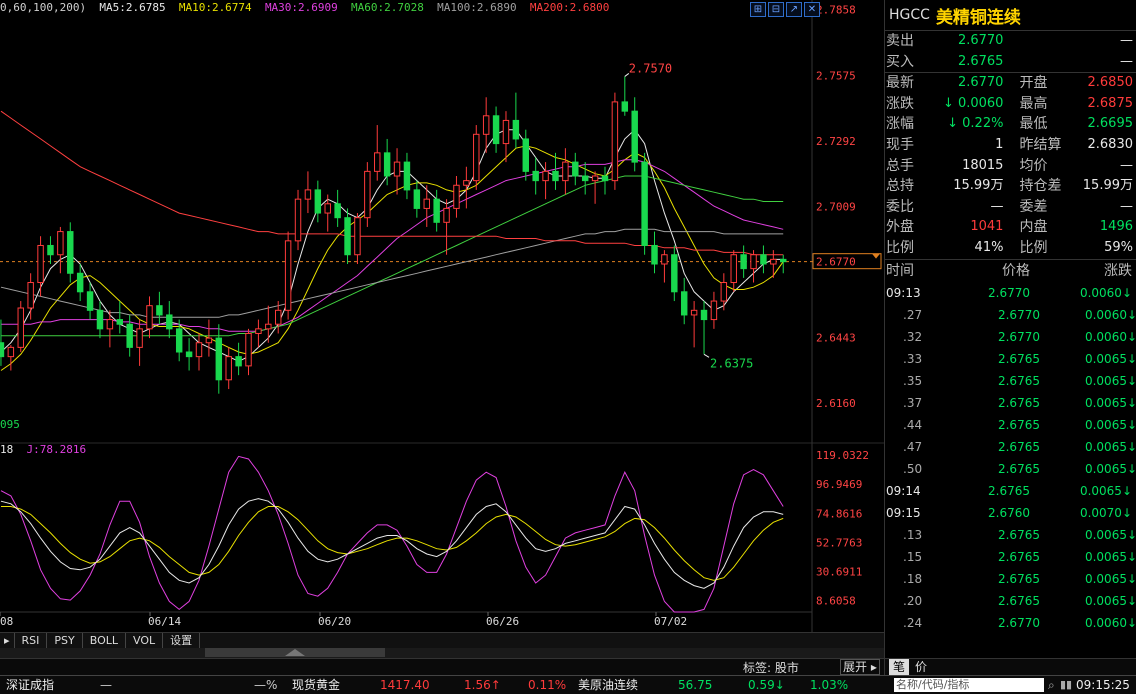 Image resolution: width=1136 pixels, height=694 pixels. Describe the element at coordinates (913, 402) in the screenshot. I see `tick-time: .37` at that location.